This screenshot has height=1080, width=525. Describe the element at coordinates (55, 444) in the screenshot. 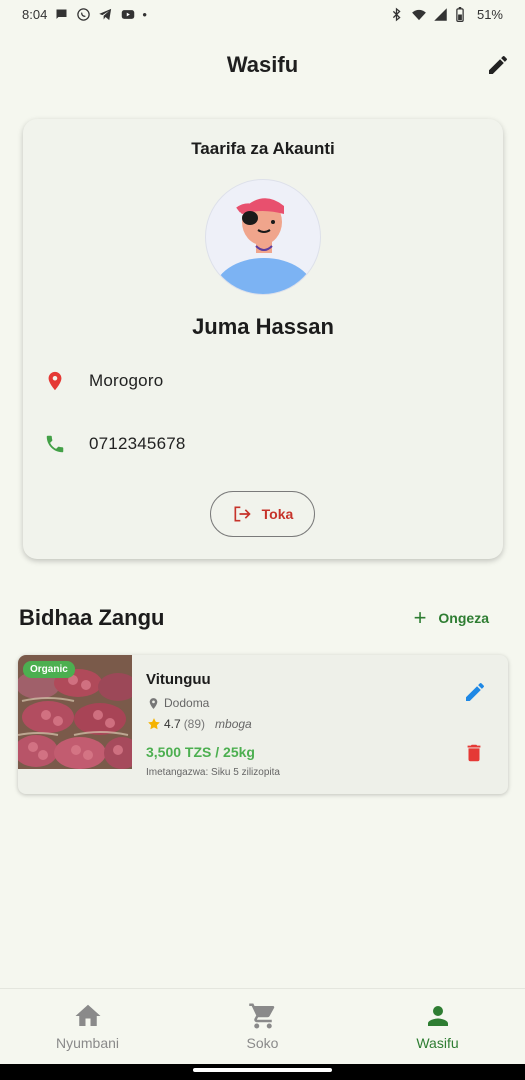

I see `phone-icon` at that location.